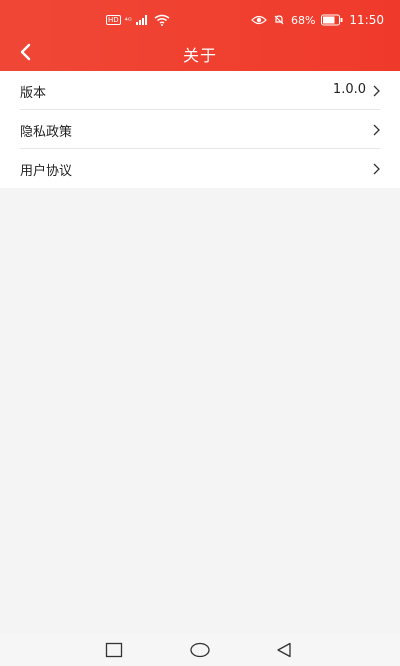 Image resolution: width=400 pixels, height=666 pixels. I want to click on page-title: 关于, so click(199, 55).